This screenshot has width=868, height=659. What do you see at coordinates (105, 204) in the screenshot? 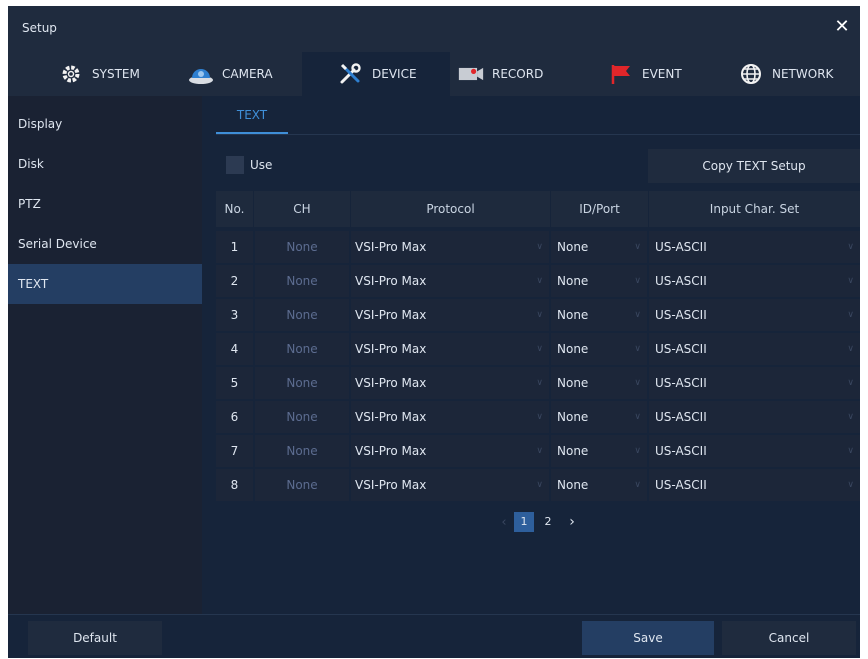
I see `sidebar-item-ptz: PTZ` at bounding box center [105, 204].